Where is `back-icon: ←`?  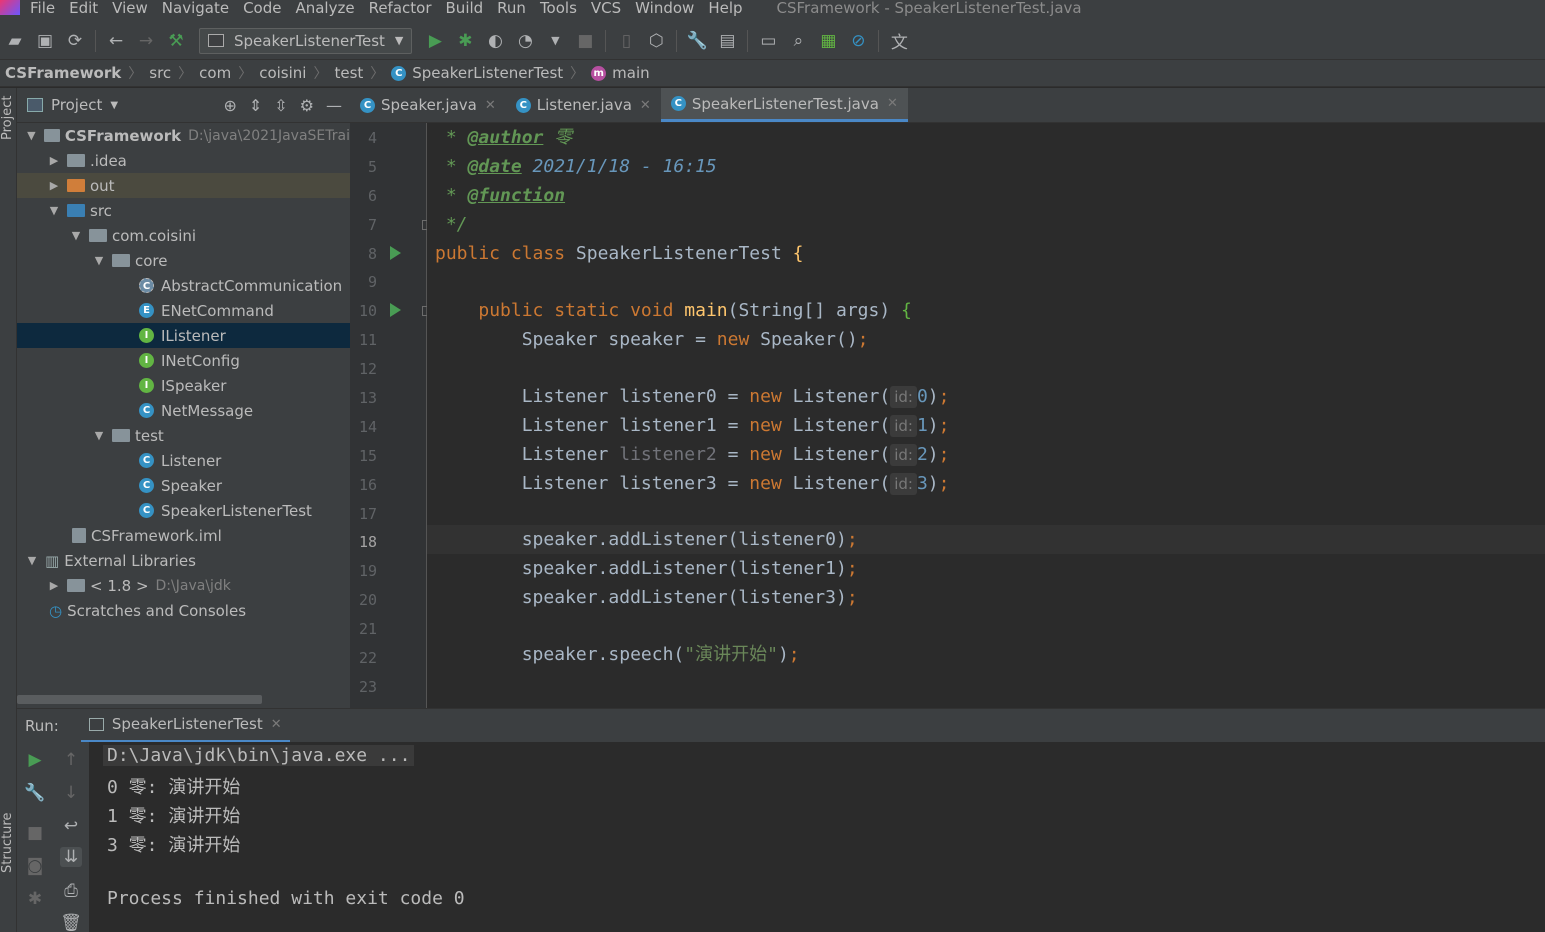 back-icon: ← is located at coordinates (116, 41).